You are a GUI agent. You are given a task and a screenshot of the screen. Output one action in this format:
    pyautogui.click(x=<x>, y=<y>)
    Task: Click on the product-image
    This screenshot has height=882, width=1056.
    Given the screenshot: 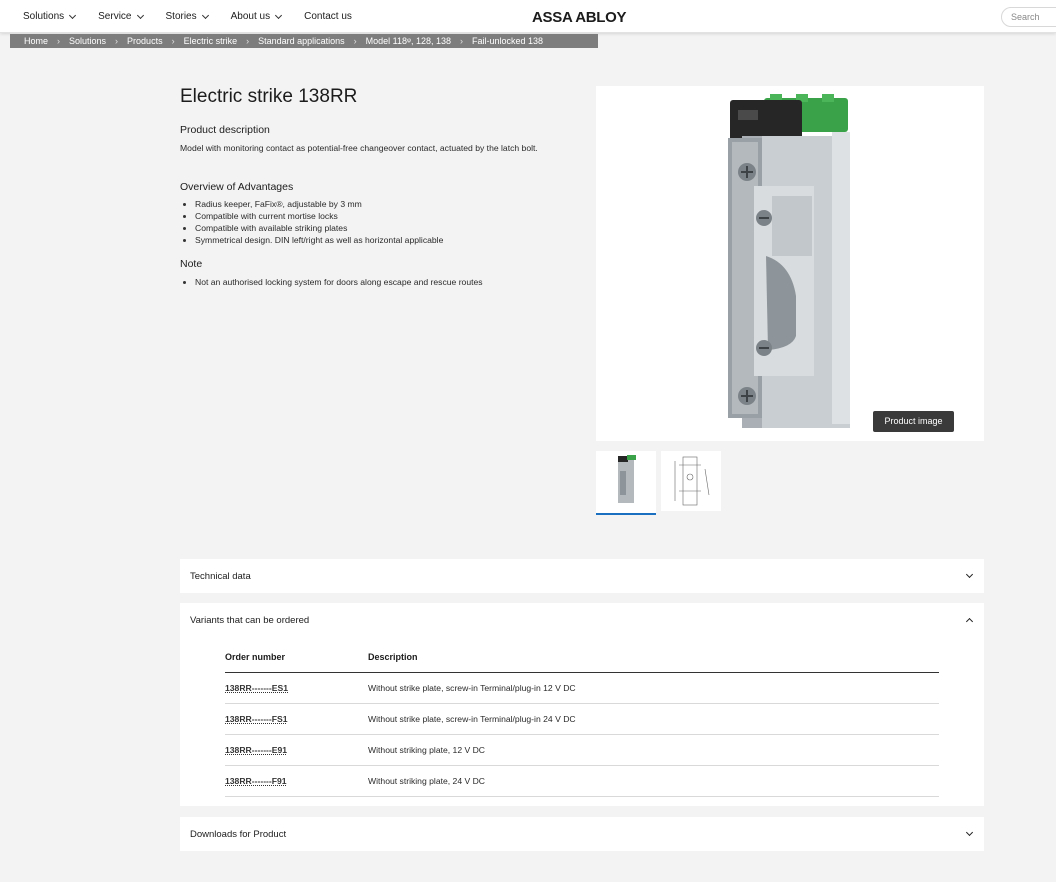 What is the action you would take?
    pyautogui.click(x=790, y=263)
    